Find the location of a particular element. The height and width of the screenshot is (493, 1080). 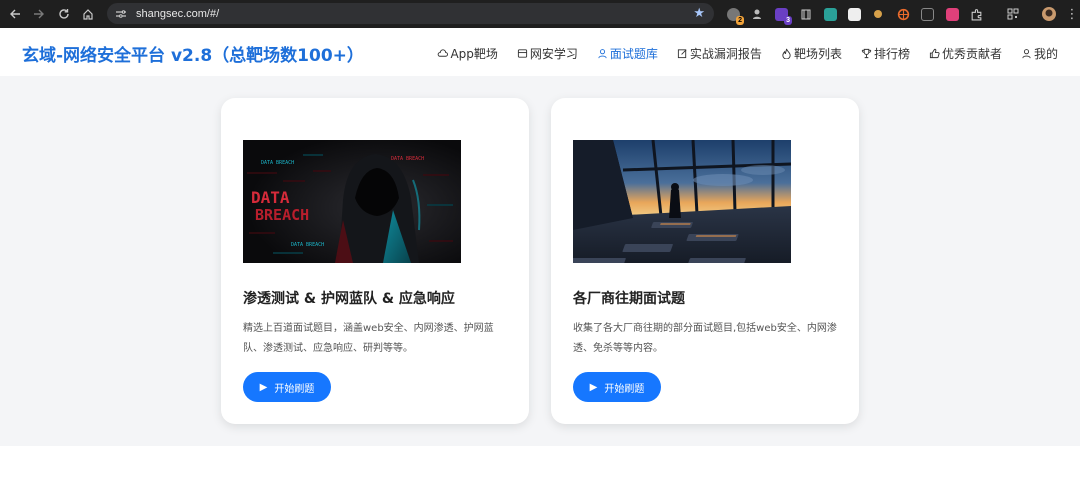

url-text: shangsec.com/#/ is located at coordinates (178, 13).